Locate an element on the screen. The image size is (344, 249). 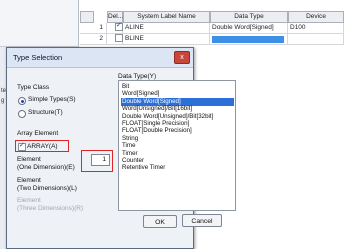
element-three-label: Element is located at coordinates (29, 200).